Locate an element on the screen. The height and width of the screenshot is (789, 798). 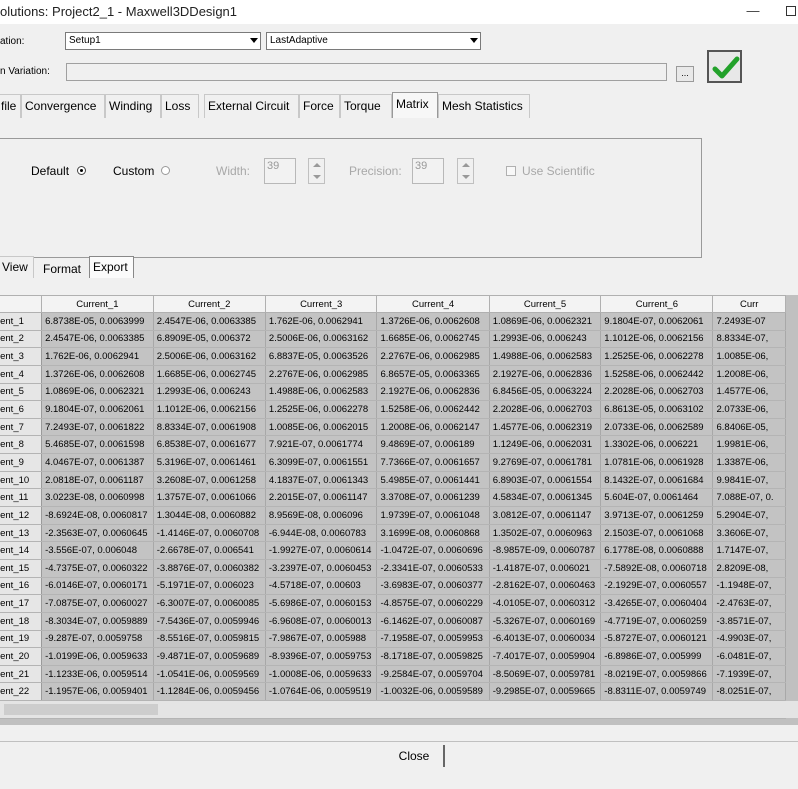
matrix-cell: 6.8456E-05, 0.0063224 is located at coordinates (545, 392).